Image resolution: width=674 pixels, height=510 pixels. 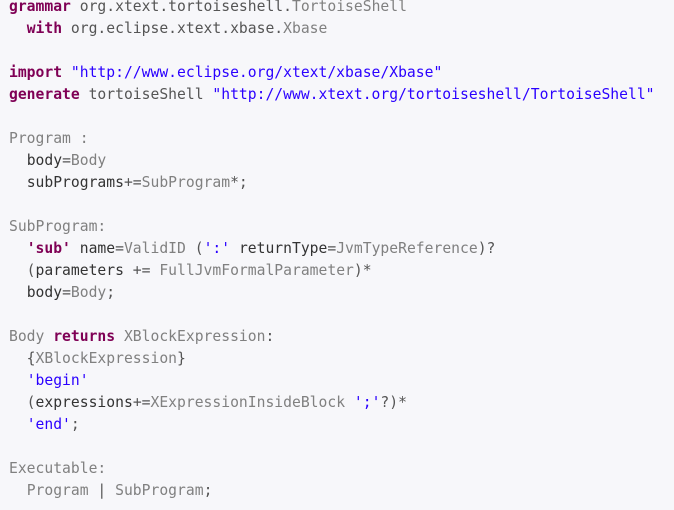 What do you see at coordinates (79, 270) in the screenshot?
I see `code-token-id: parameters` at bounding box center [79, 270].